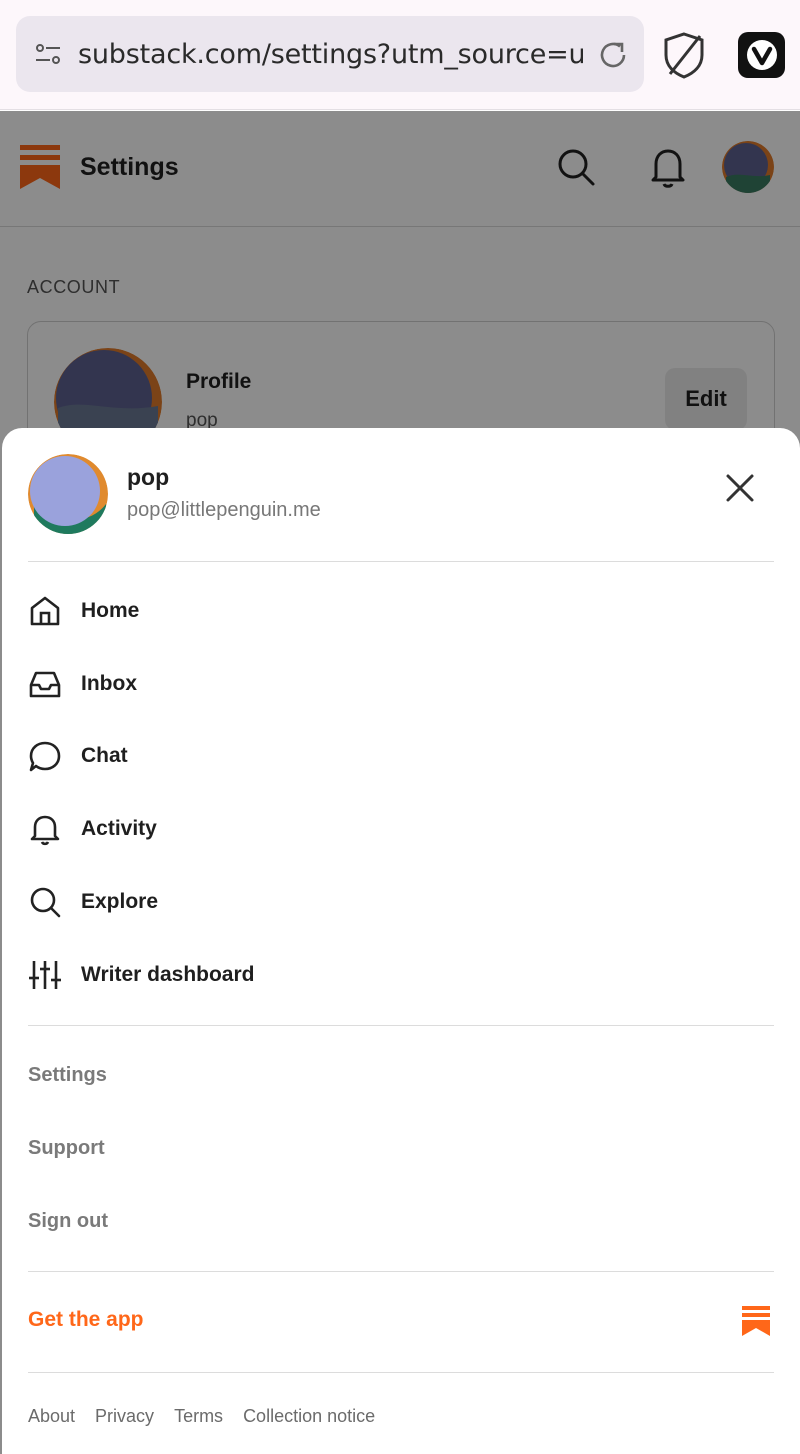 The image size is (800, 1454). I want to click on terms-link: Terms, so click(198, 1416).